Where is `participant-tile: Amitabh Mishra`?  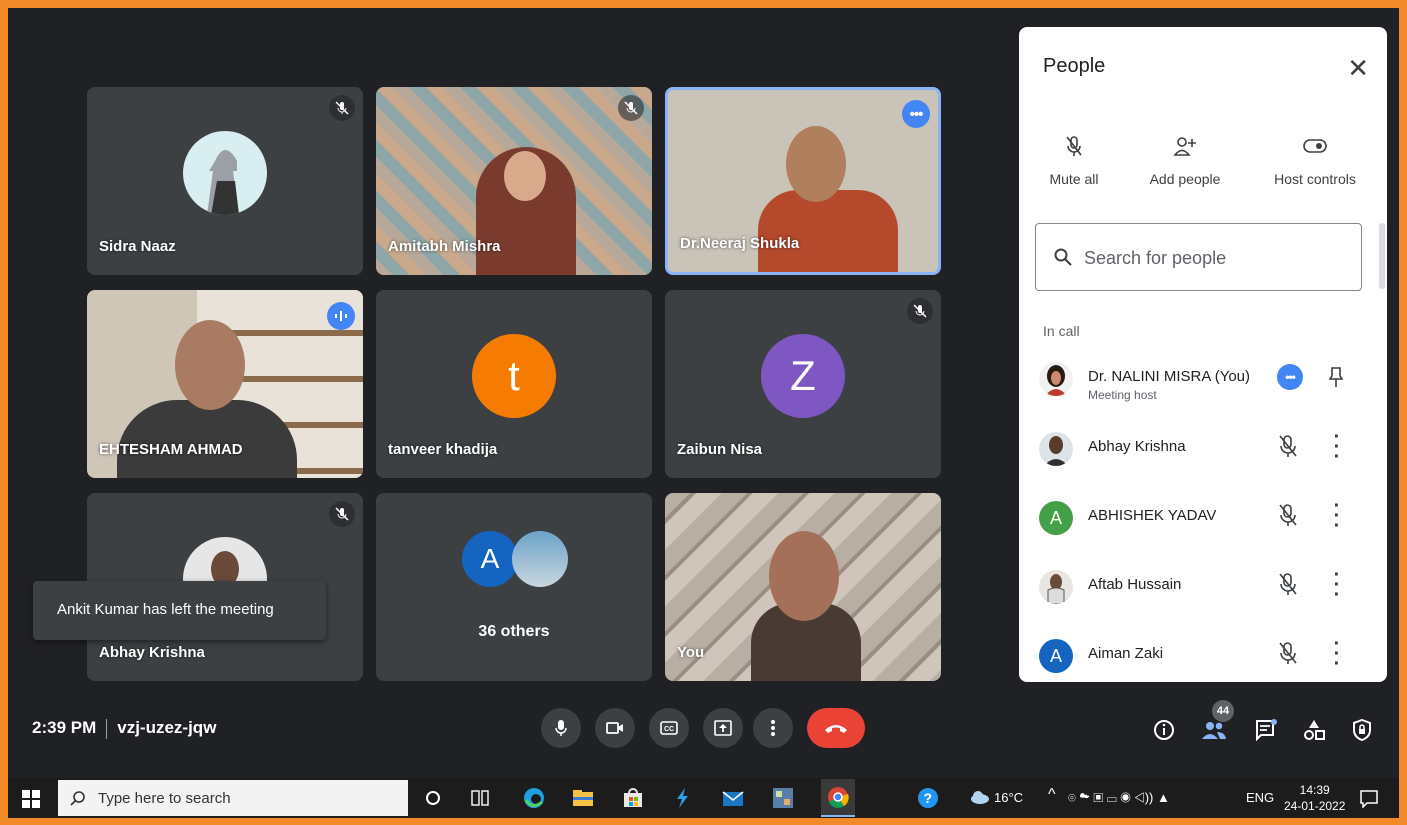 participant-tile: Amitabh Mishra is located at coordinates (514, 181).